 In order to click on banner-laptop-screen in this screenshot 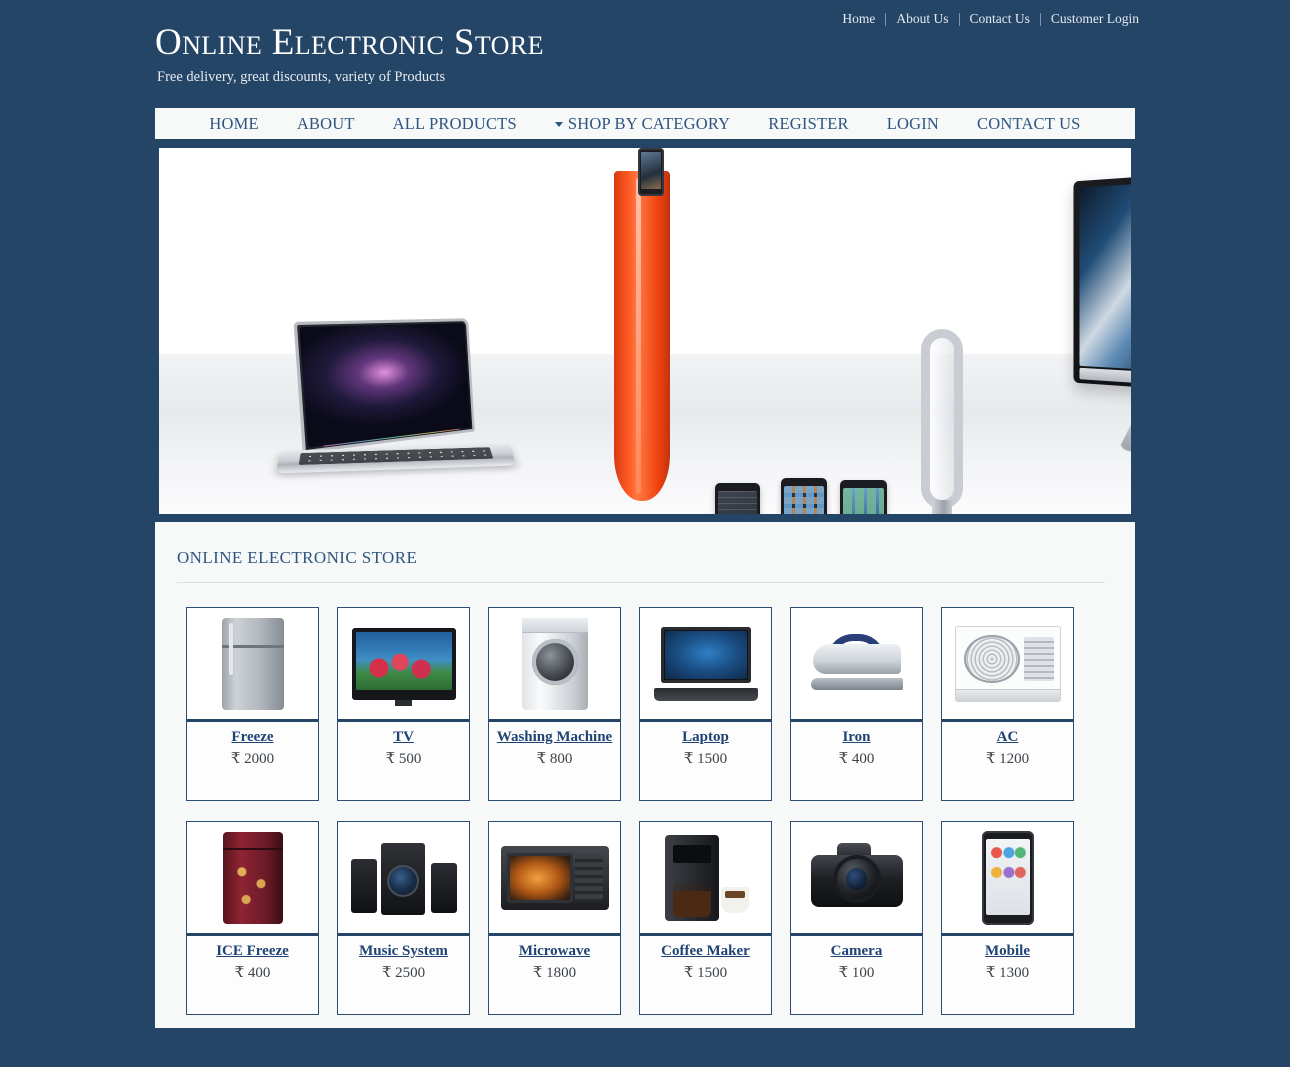, I will do `click(384, 386)`.